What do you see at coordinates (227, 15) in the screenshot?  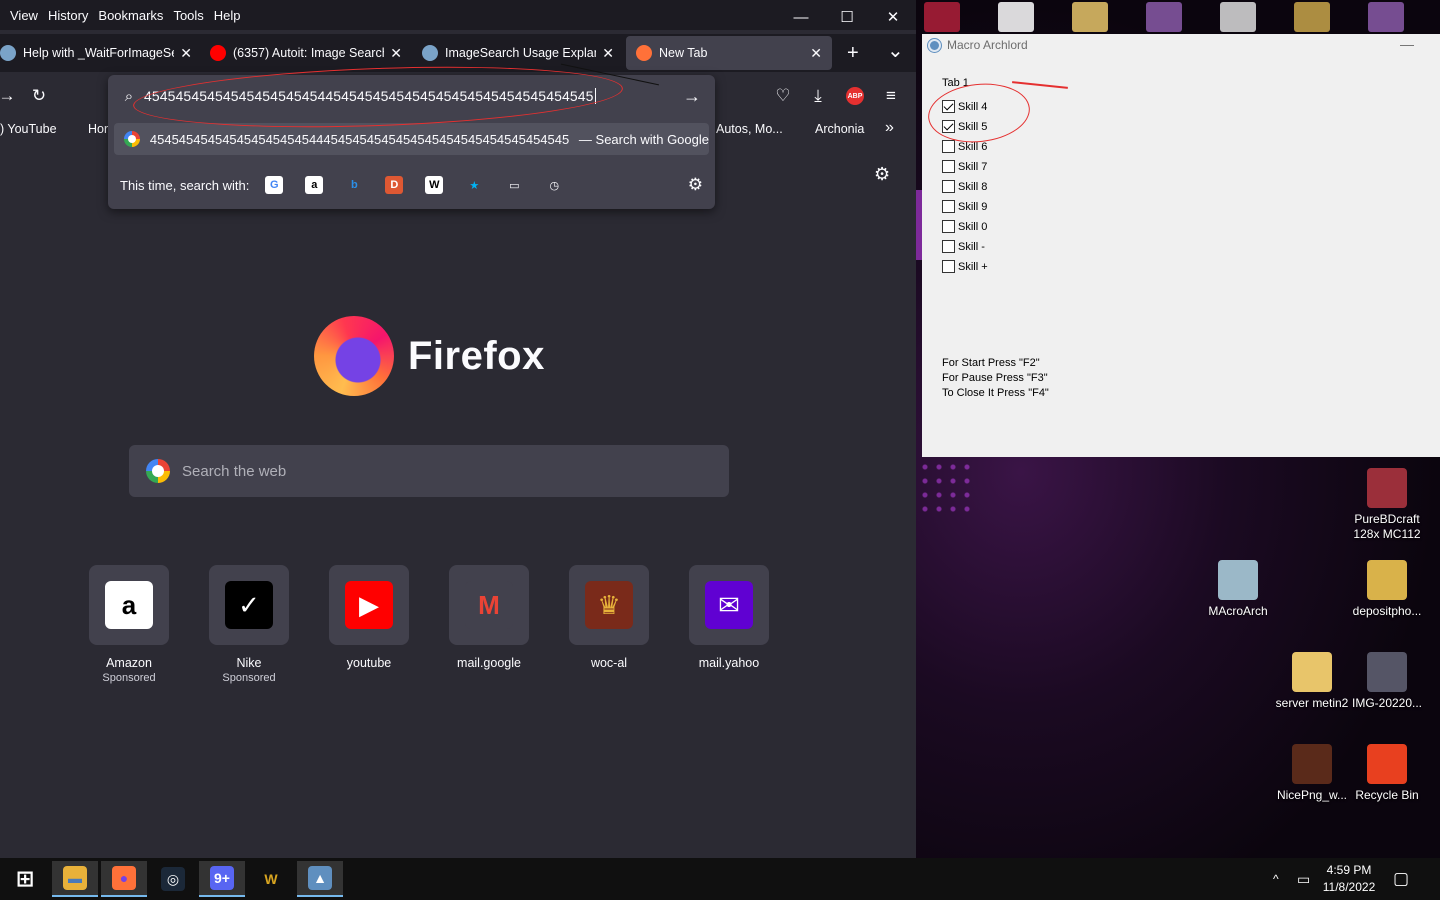 I see `menu-help: Help` at bounding box center [227, 15].